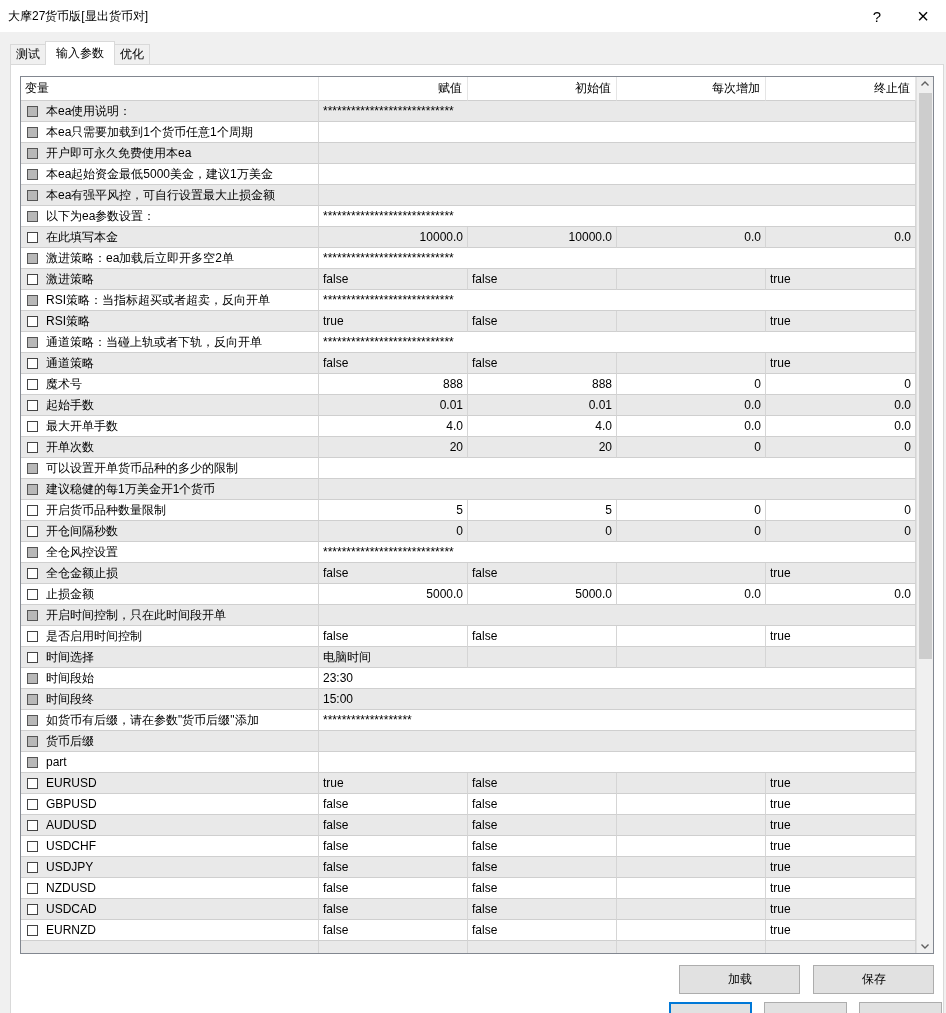  I want to click on parameter-name: GBPUSD, so click(71, 804).